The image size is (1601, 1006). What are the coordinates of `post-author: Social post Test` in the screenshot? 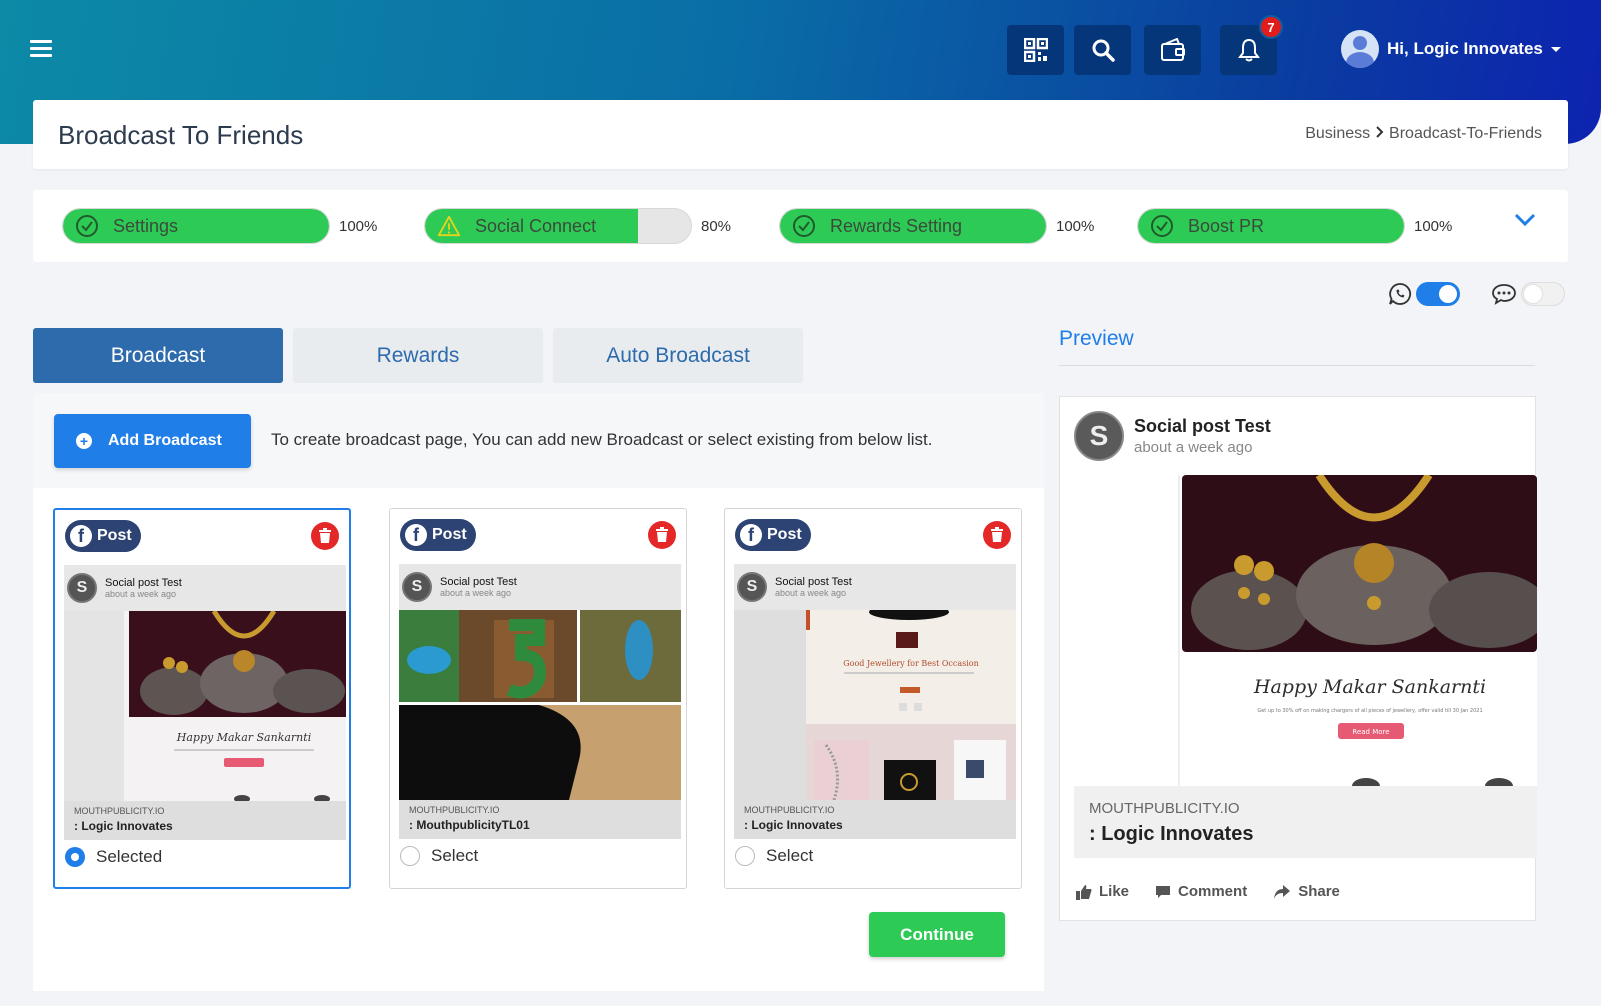 It's located at (143, 583).